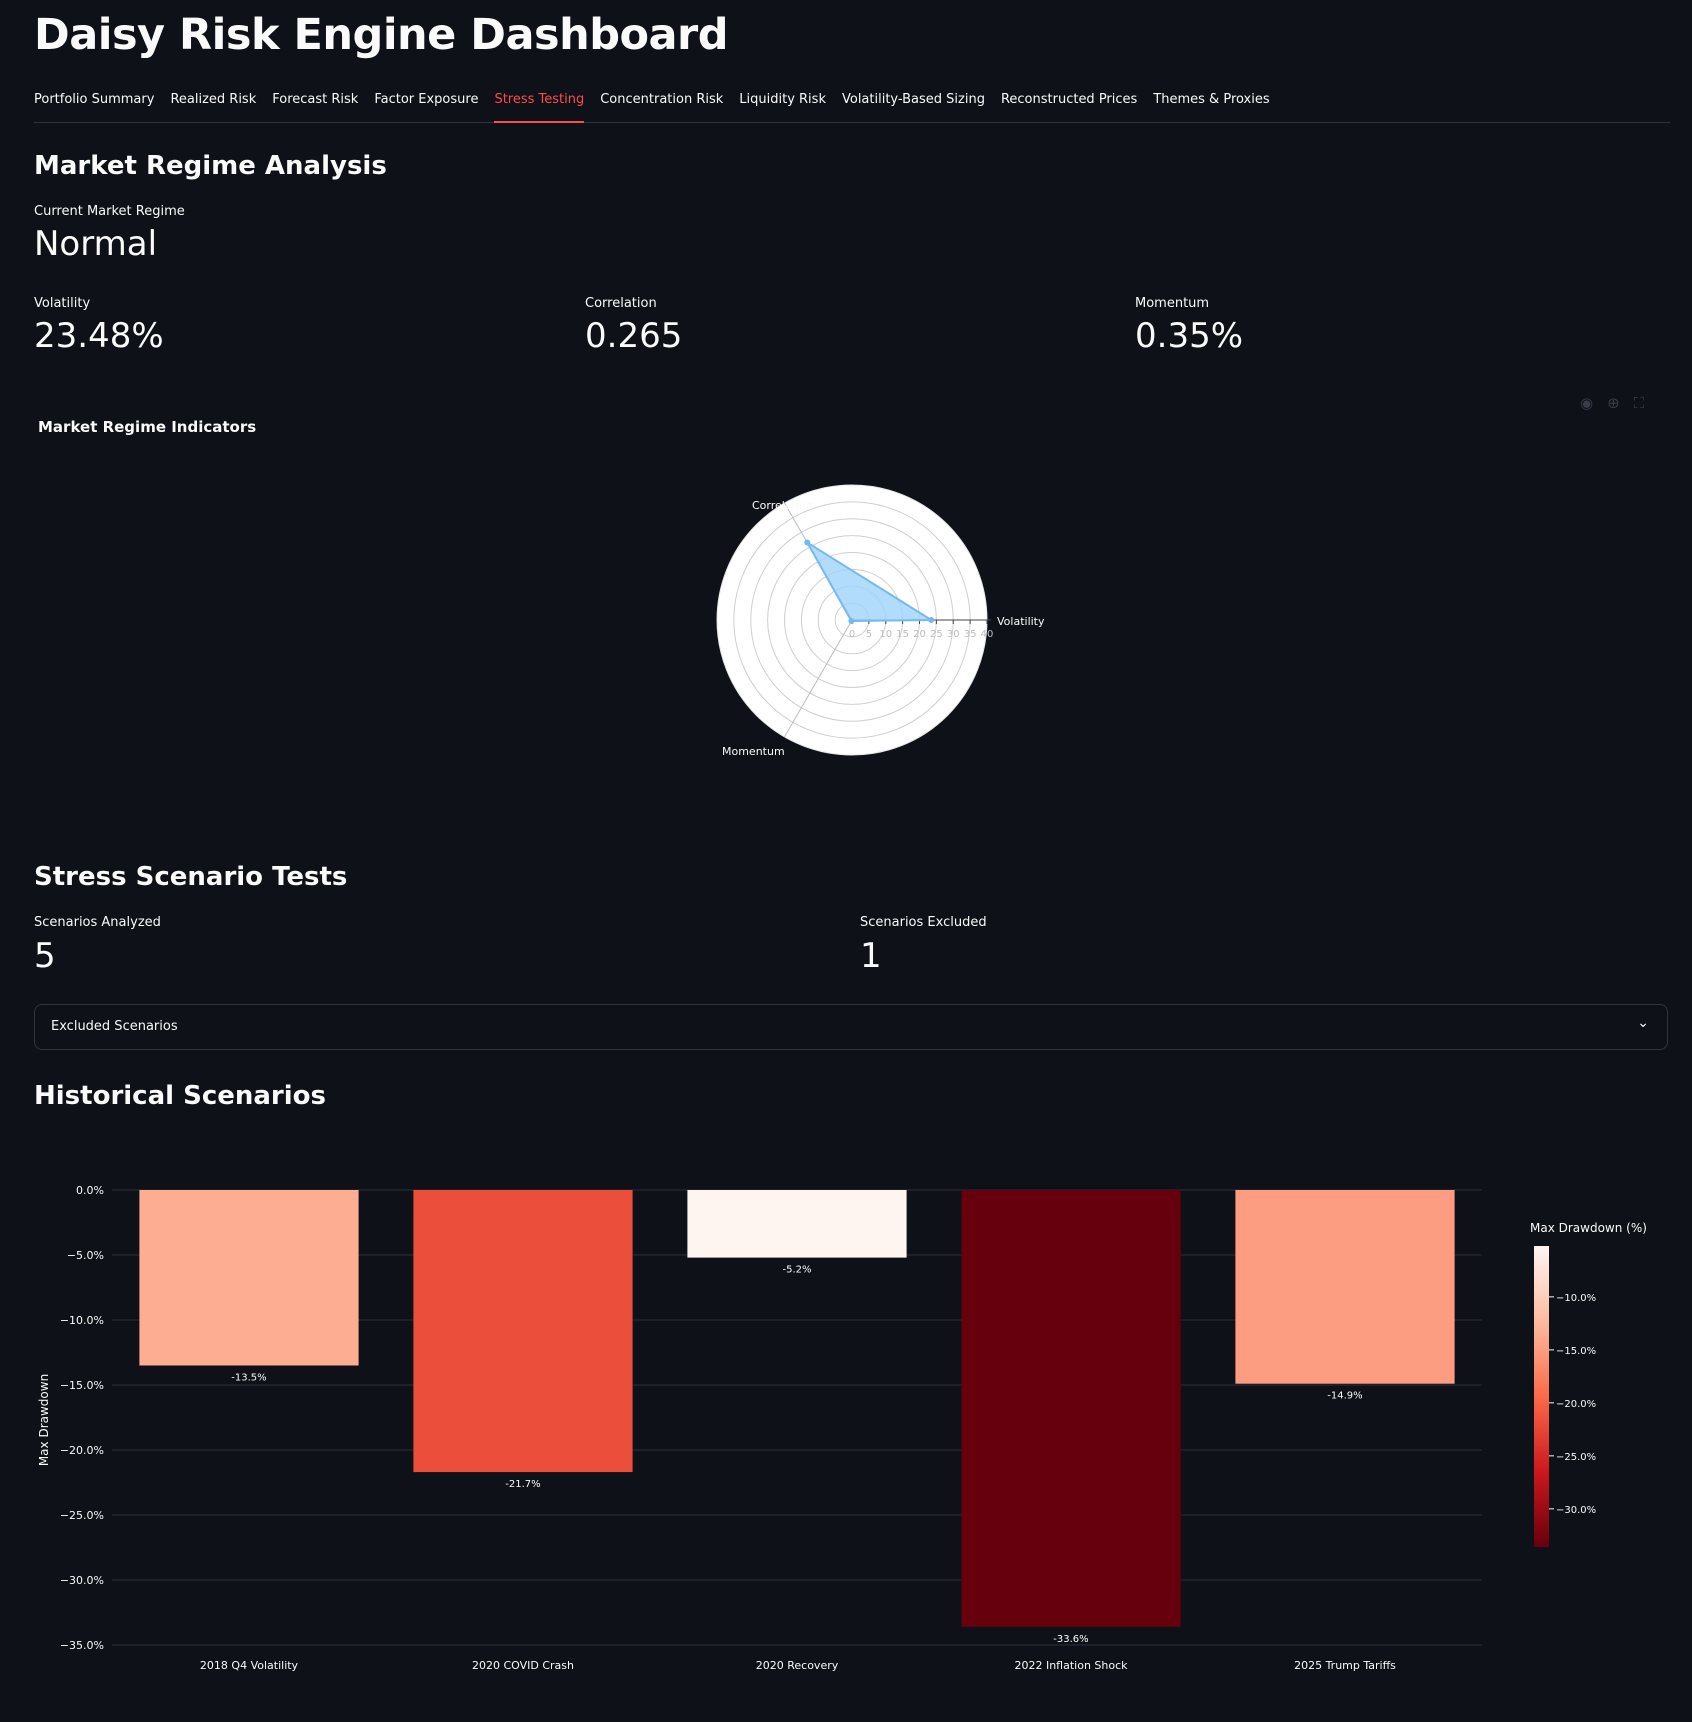  I want to click on tab-liquidity-risk: Liquidity Risk, so click(782, 103).